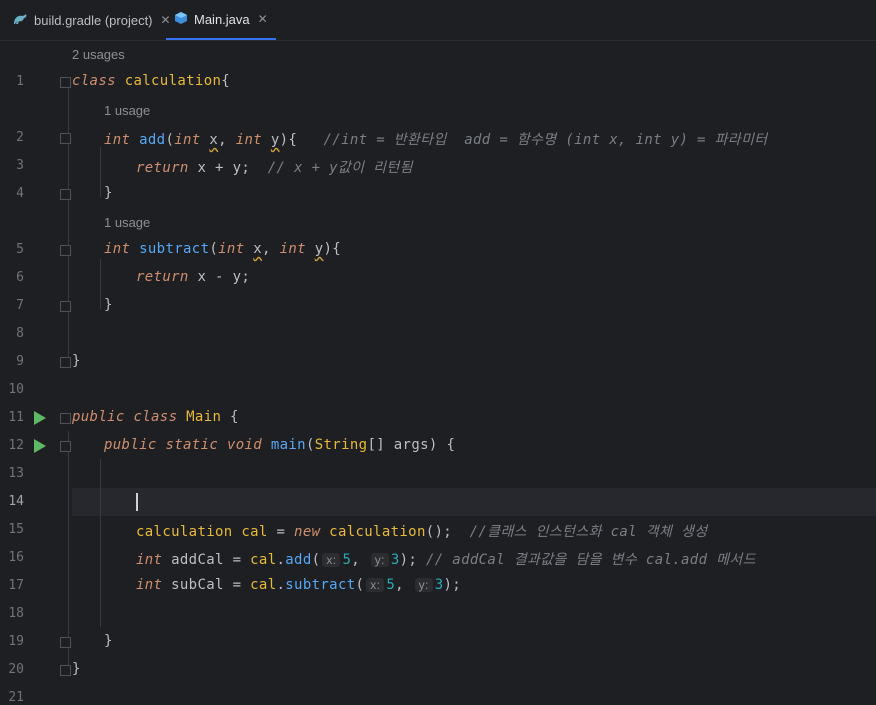 The height and width of the screenshot is (705, 876). I want to click on code-line-3: return x + y; // x + y값이 리턴됨, so click(274, 167).